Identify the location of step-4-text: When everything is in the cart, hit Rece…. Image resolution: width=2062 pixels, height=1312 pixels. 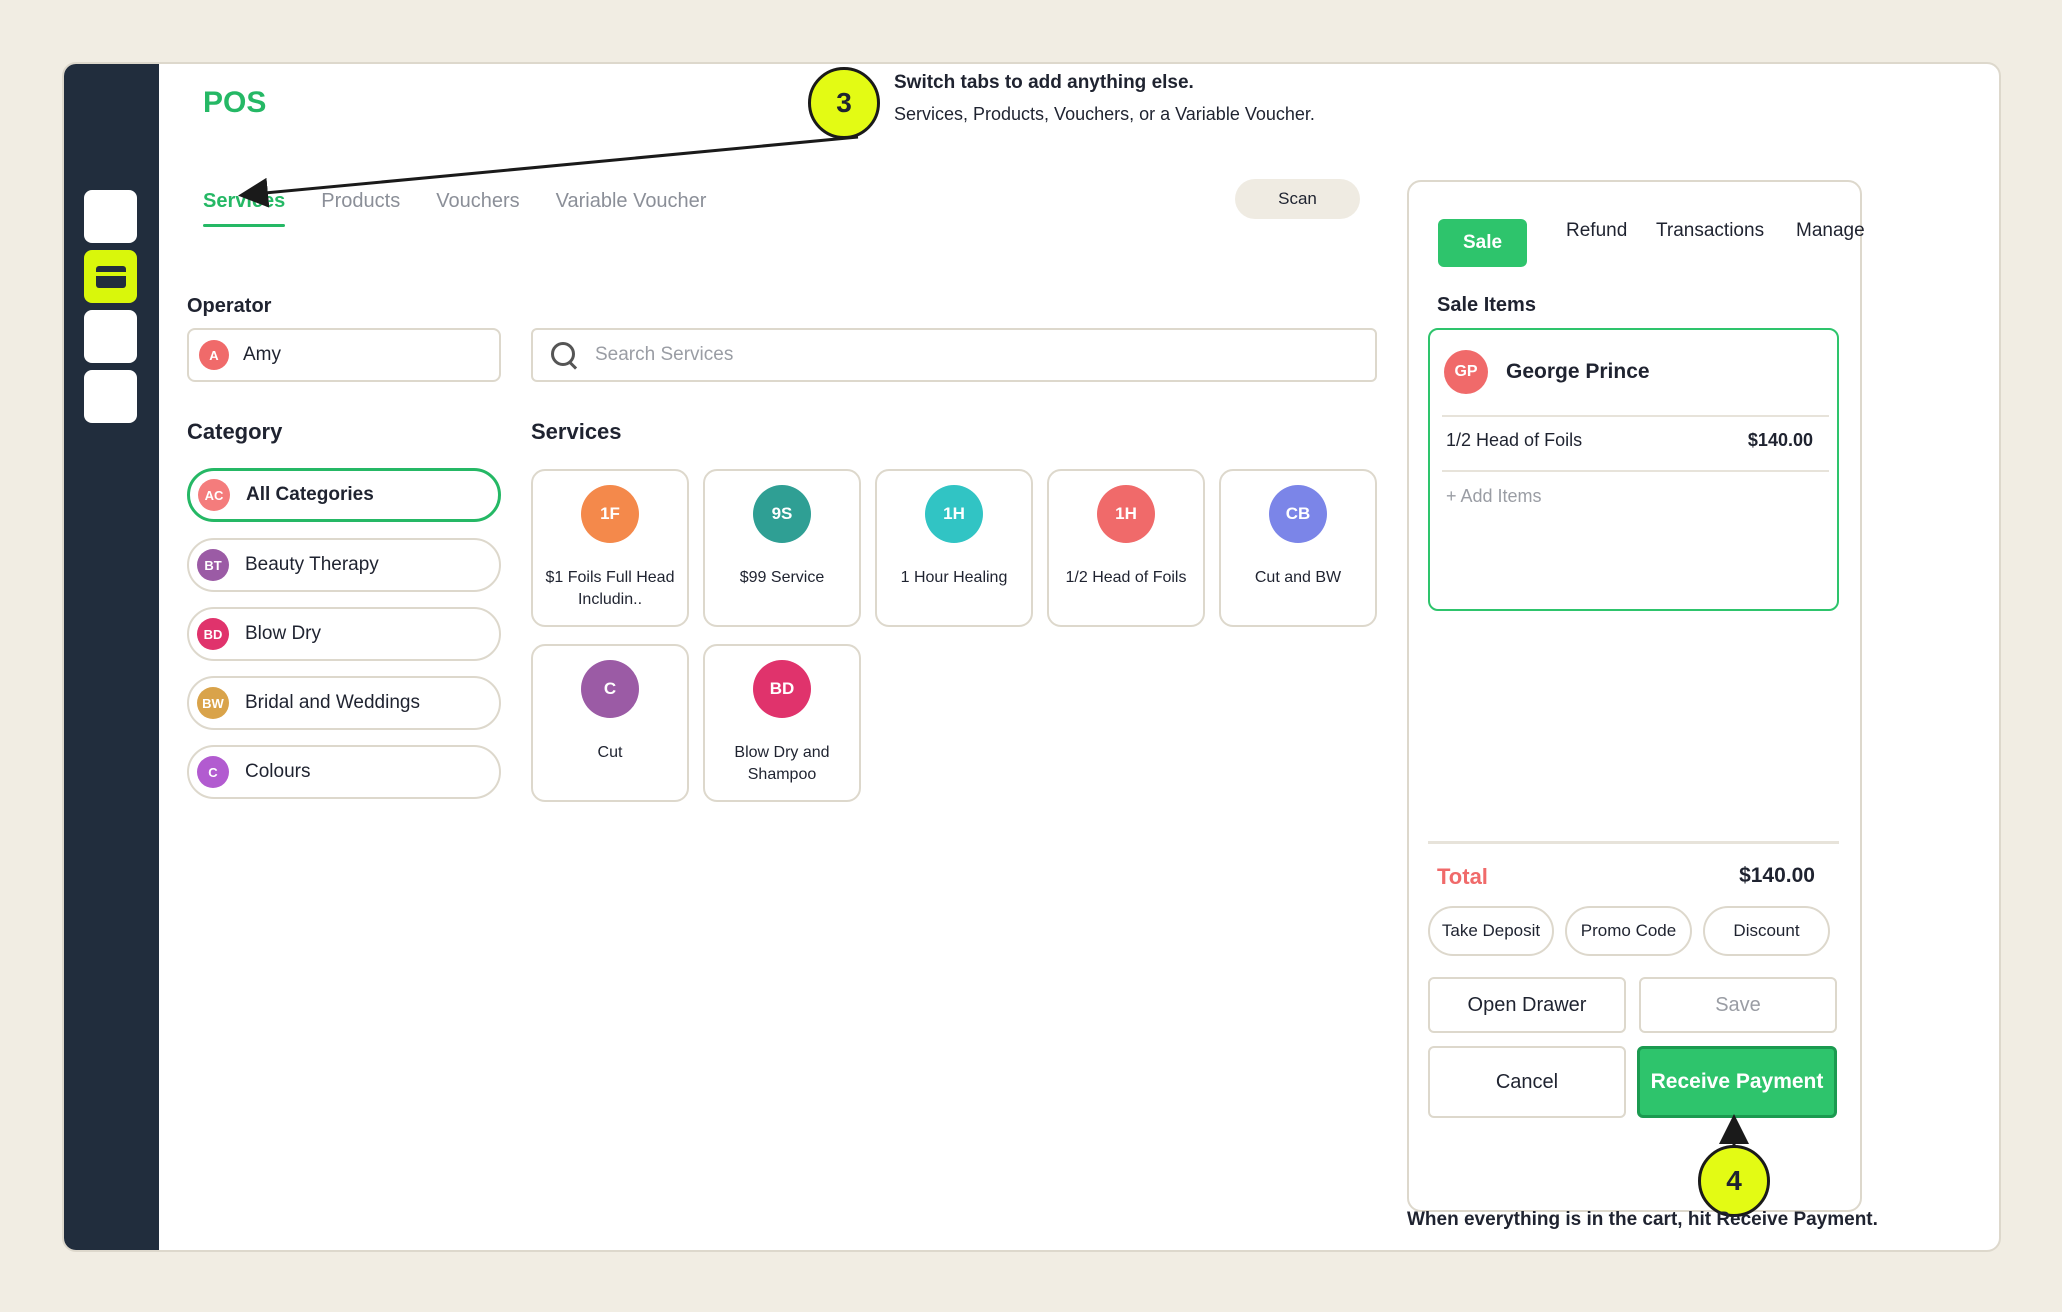
(1642, 1219).